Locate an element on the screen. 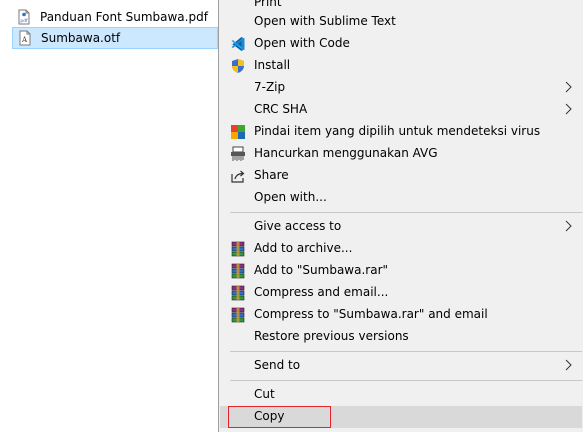  menu-item-share: Share is located at coordinates (401, 176).